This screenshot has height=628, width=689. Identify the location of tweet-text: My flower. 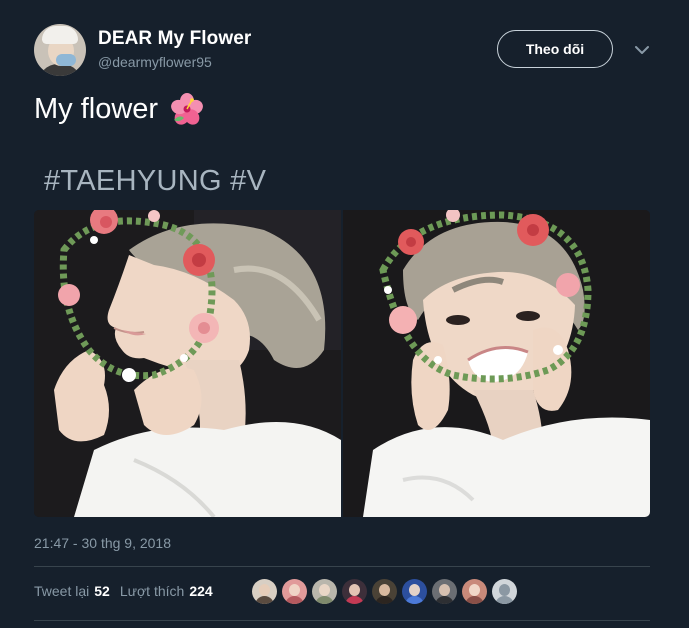
(119, 109).